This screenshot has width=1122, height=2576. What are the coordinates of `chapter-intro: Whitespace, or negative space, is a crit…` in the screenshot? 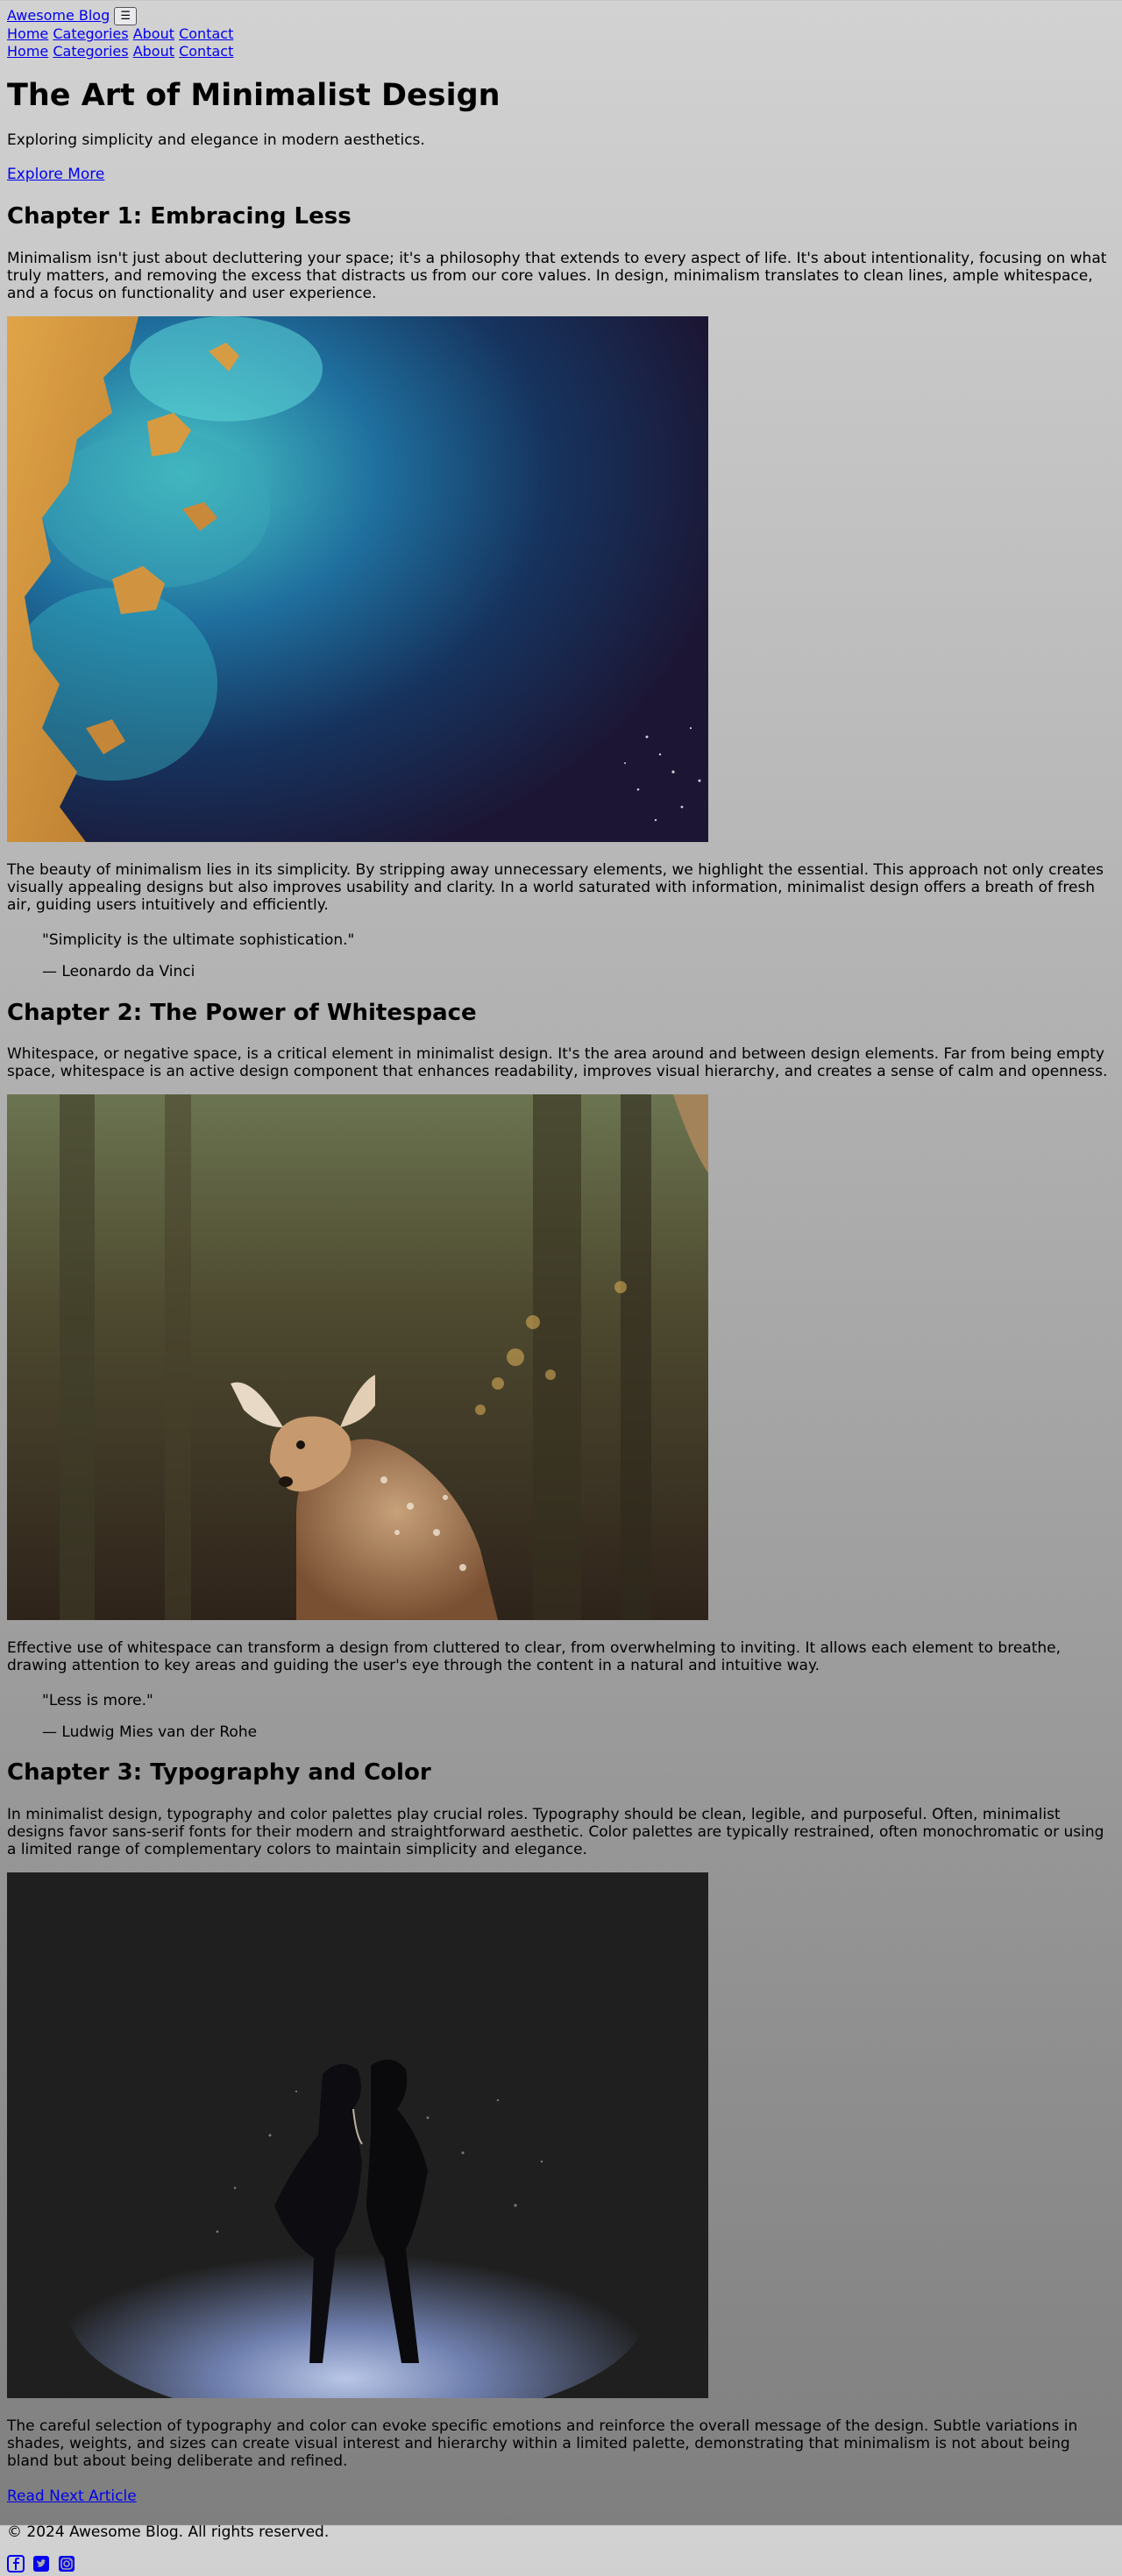 It's located at (557, 1062).